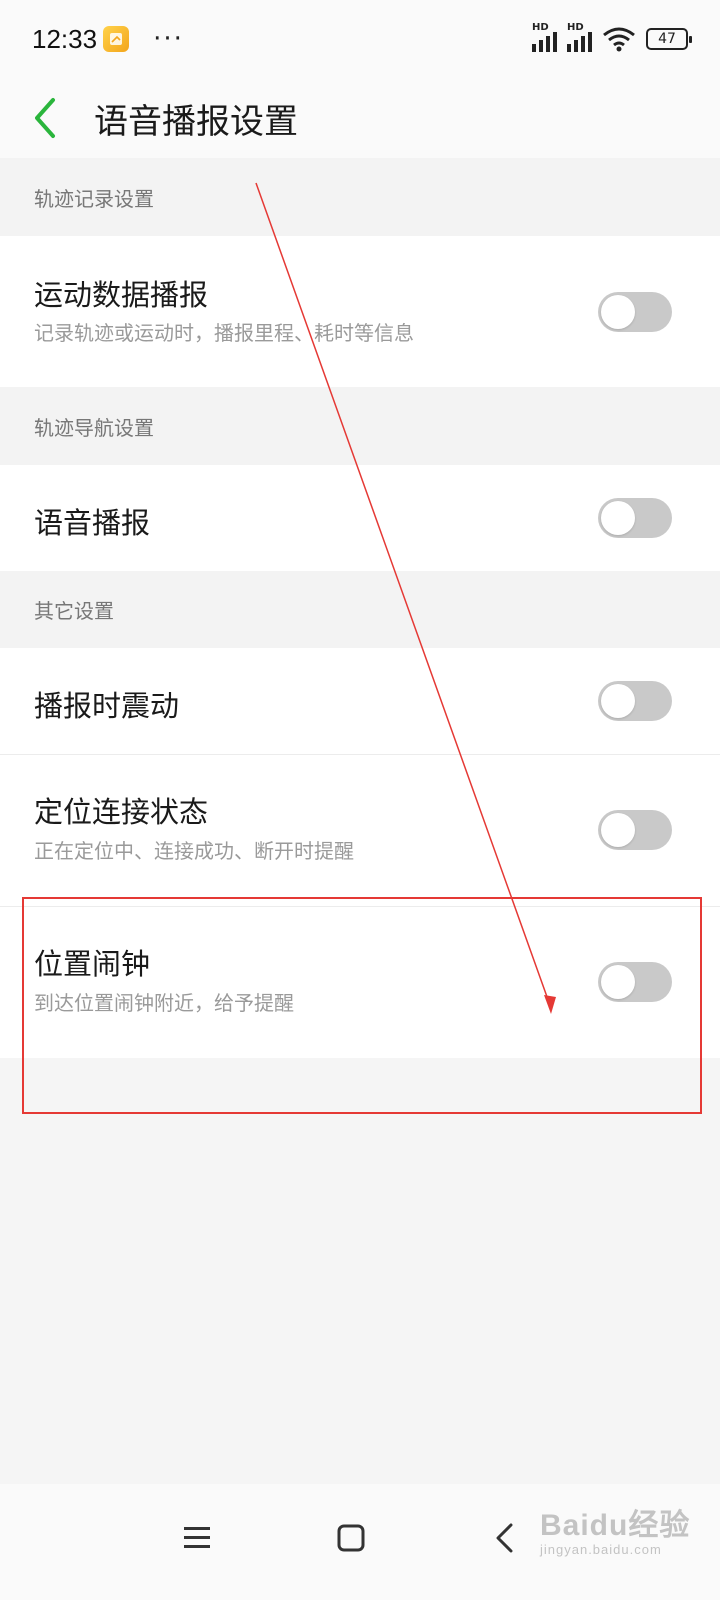 This screenshot has width=720, height=1600. I want to click on menu-icon, so click(197, 1537).